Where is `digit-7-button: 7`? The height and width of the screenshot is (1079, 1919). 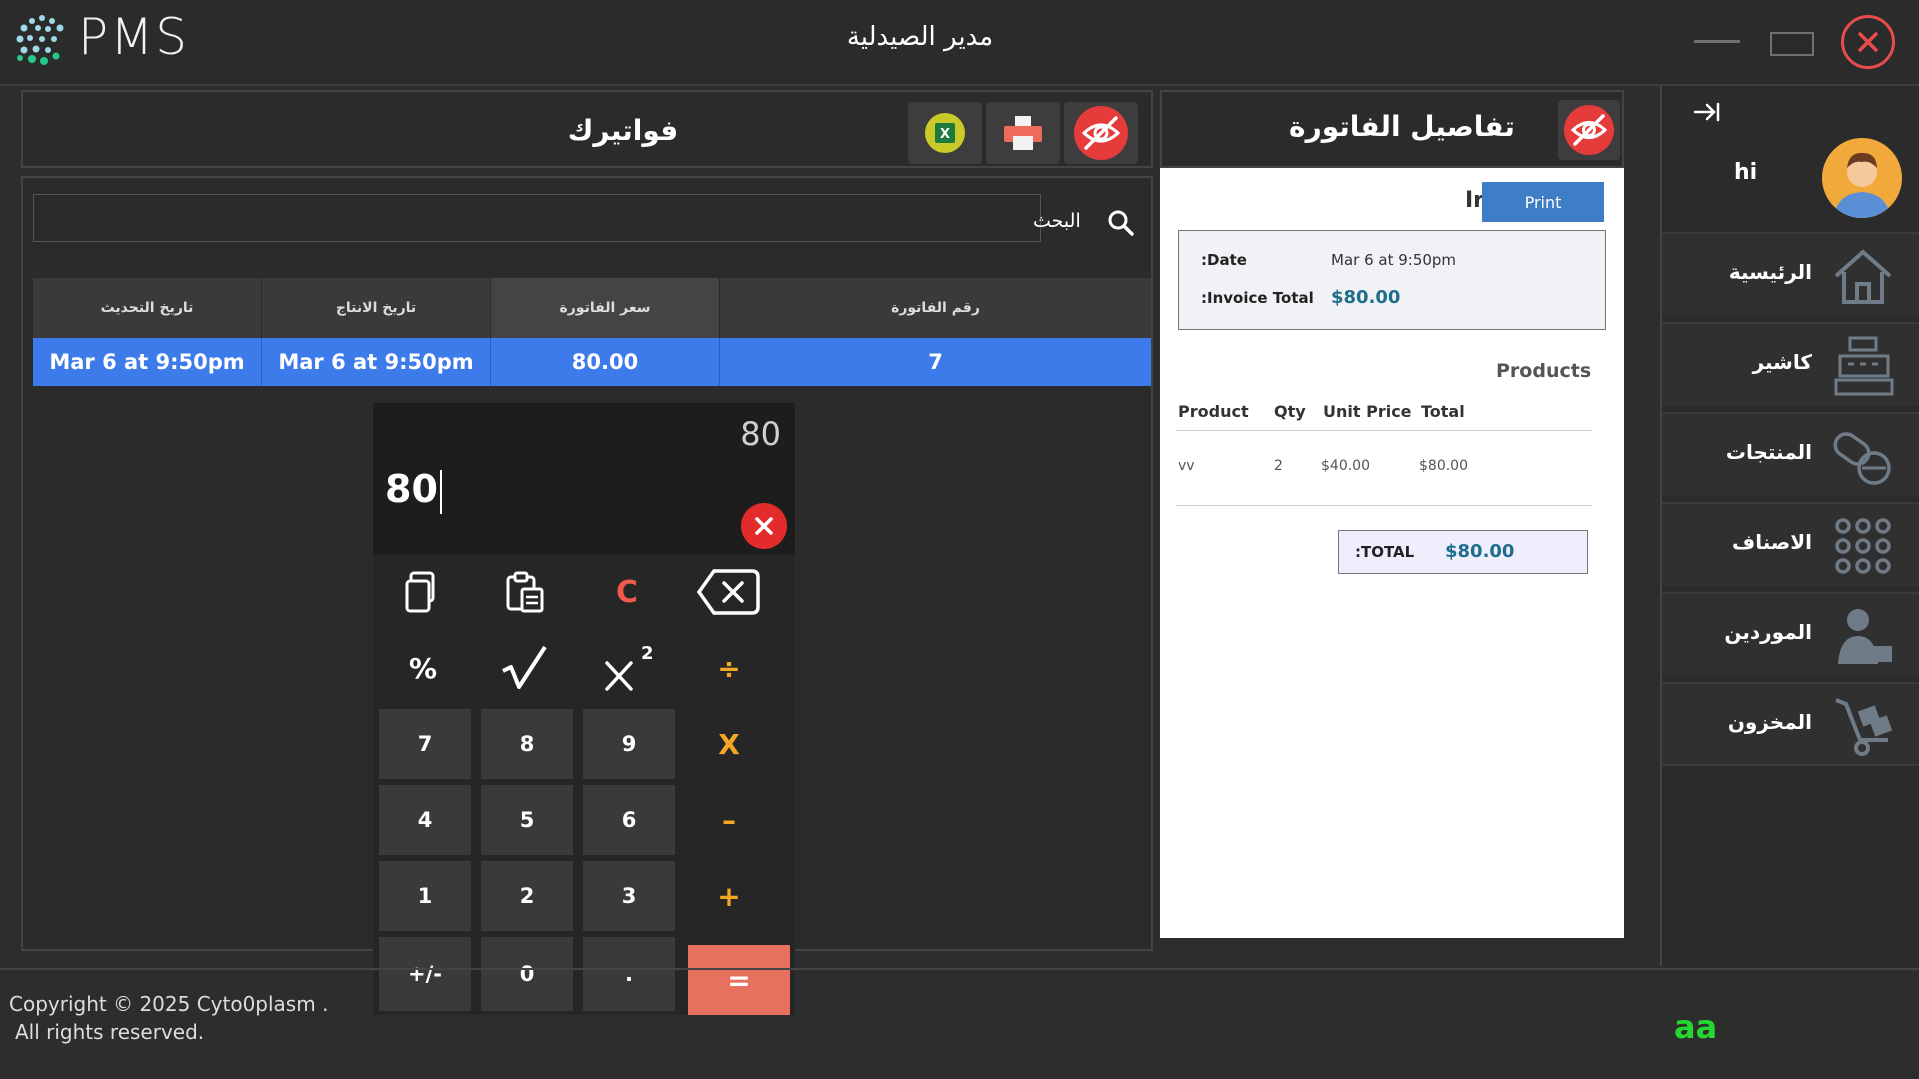
digit-7-button: 7 is located at coordinates (425, 744).